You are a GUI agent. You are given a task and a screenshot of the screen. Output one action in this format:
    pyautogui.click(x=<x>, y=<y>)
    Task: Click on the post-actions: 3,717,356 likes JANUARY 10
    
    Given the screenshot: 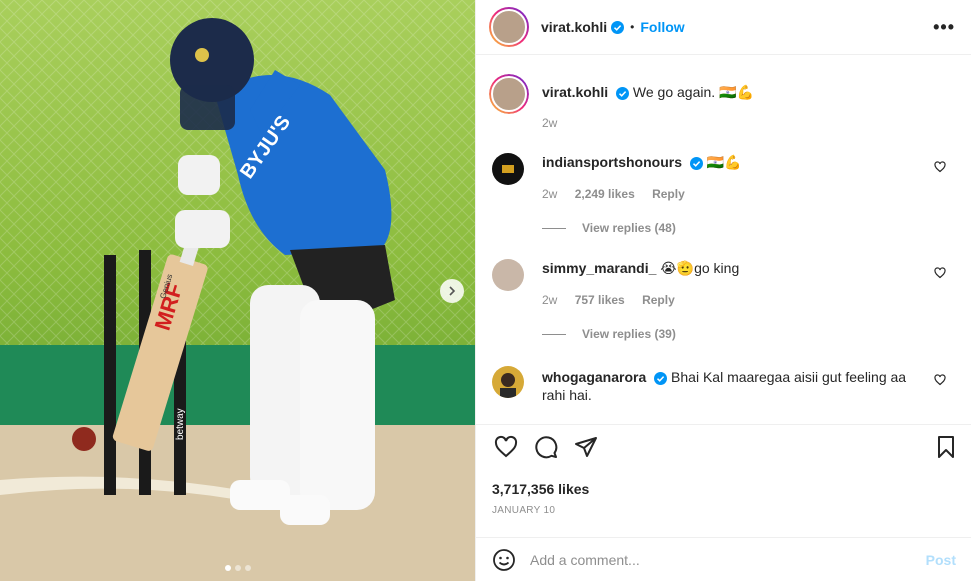 What is the action you would take?
    pyautogui.click(x=723, y=476)
    